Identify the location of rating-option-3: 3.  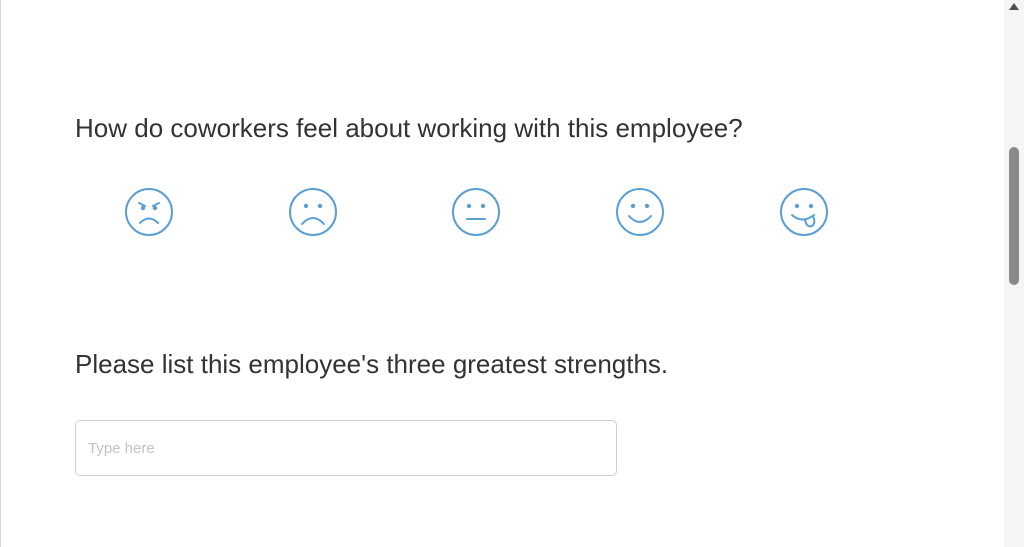
(476, 212).